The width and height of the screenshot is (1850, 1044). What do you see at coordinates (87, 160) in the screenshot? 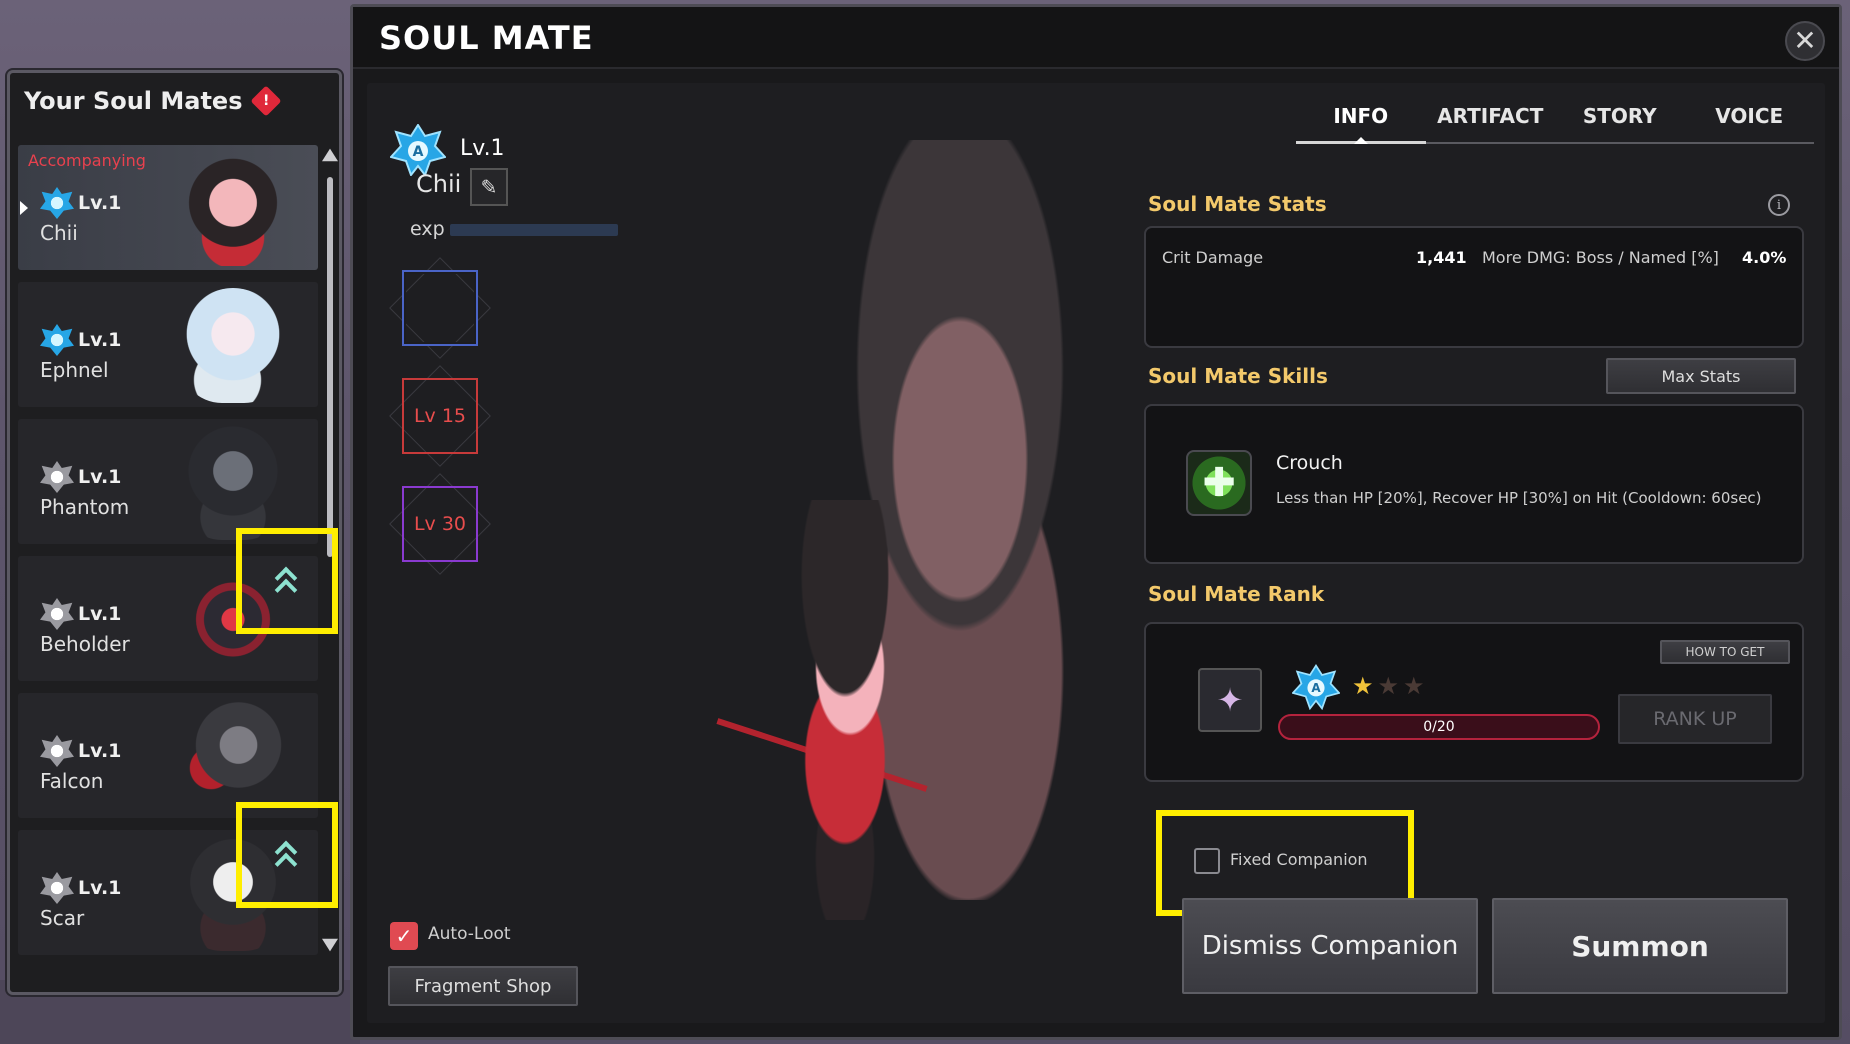
I see `accompanying-label: Accompanying` at bounding box center [87, 160].